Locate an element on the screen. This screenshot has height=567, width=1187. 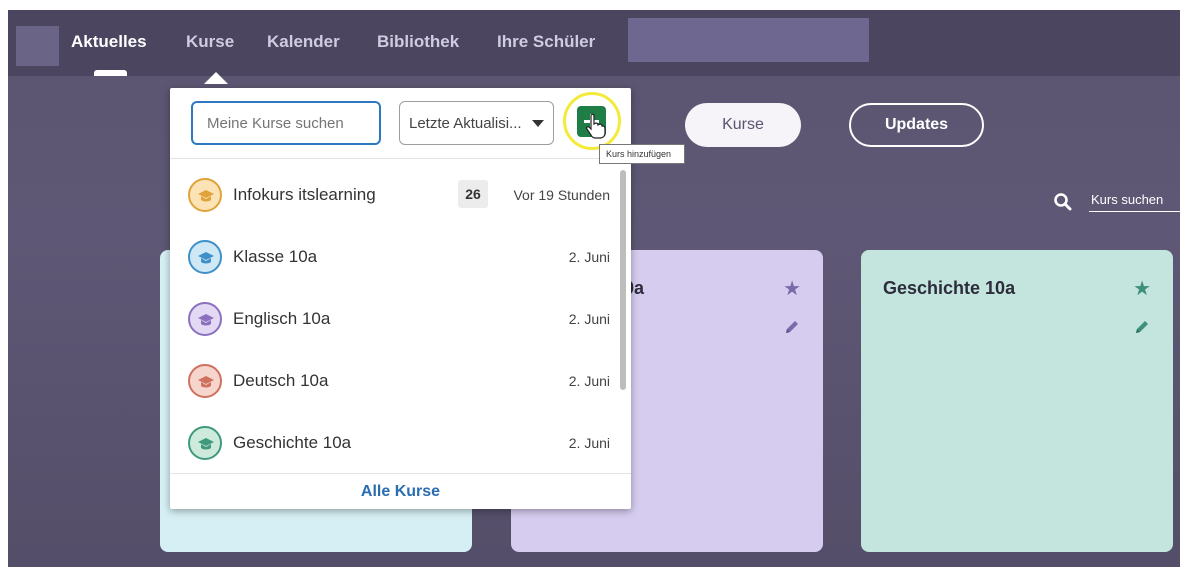
course-name: Geschichte 10a is located at coordinates (292, 442).